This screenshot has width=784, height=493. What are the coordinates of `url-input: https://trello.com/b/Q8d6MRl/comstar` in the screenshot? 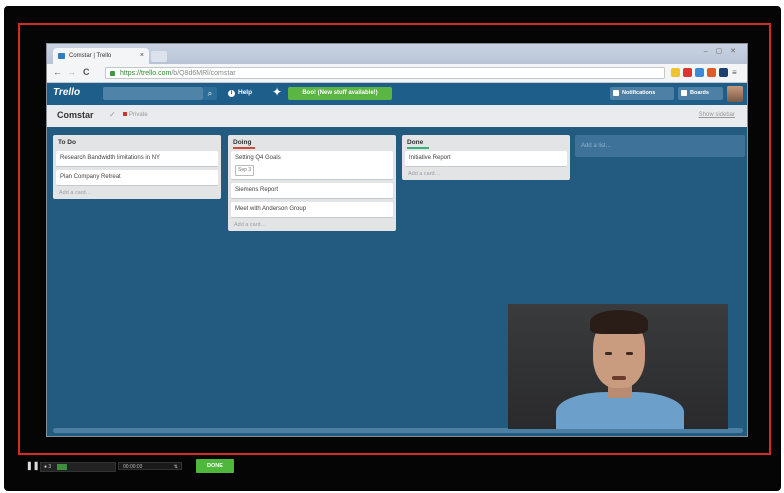 It's located at (385, 73).